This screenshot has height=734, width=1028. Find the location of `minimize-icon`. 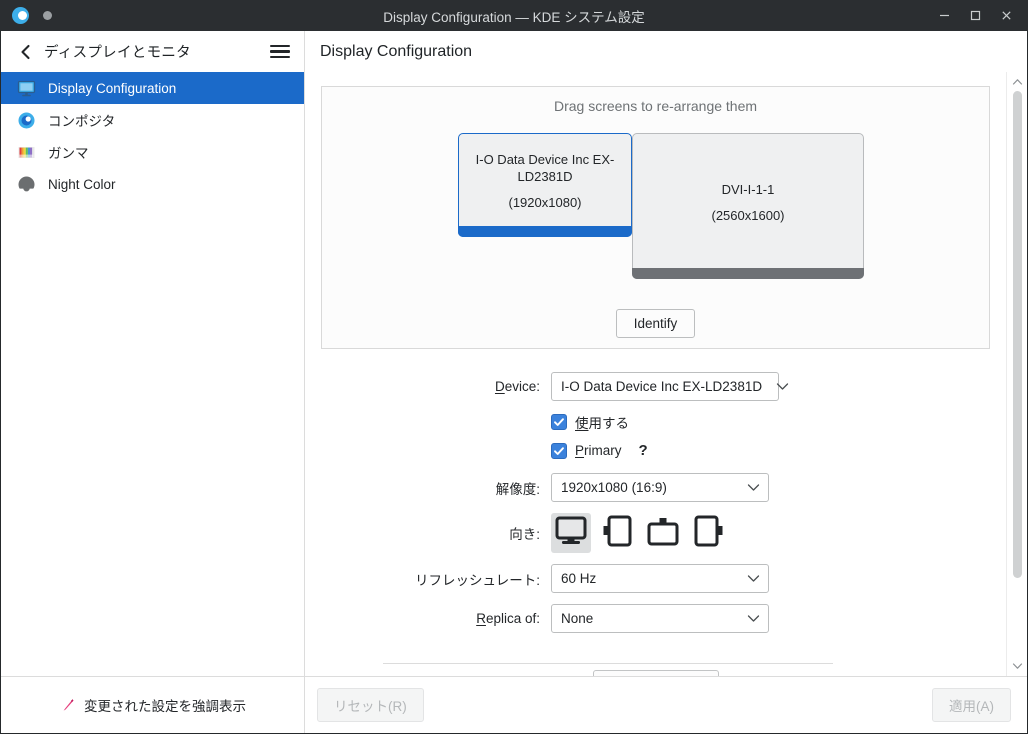

minimize-icon is located at coordinates (944, 15).